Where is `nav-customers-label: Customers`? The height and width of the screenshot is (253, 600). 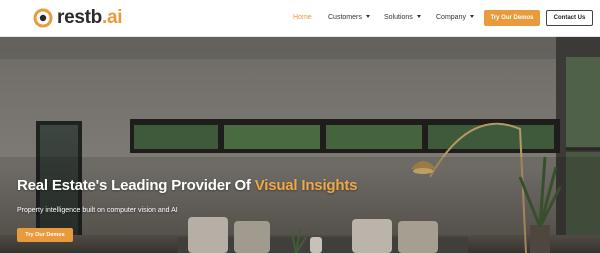 nav-customers-label: Customers is located at coordinates (345, 17).